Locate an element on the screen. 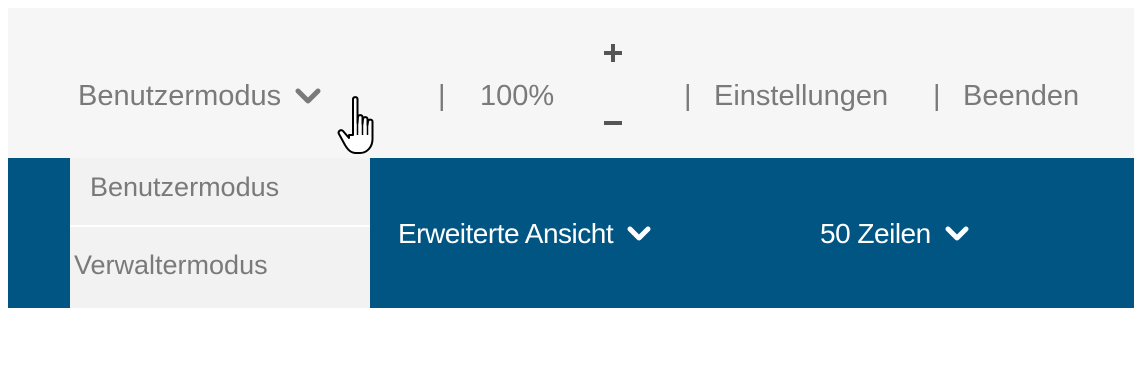  plus-icon is located at coordinates (613, 53).